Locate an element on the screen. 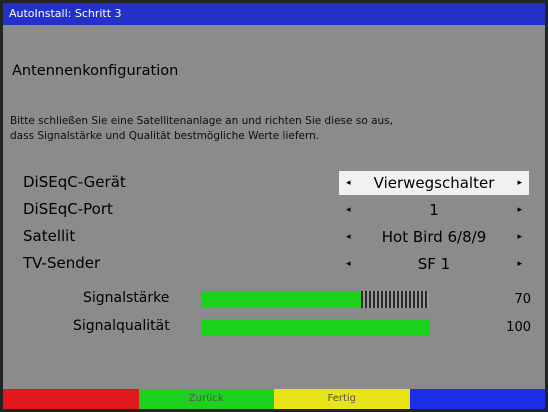 This screenshot has width=548, height=412. diseqc-port-selector: ◂ 1 ▸ is located at coordinates (434, 210).